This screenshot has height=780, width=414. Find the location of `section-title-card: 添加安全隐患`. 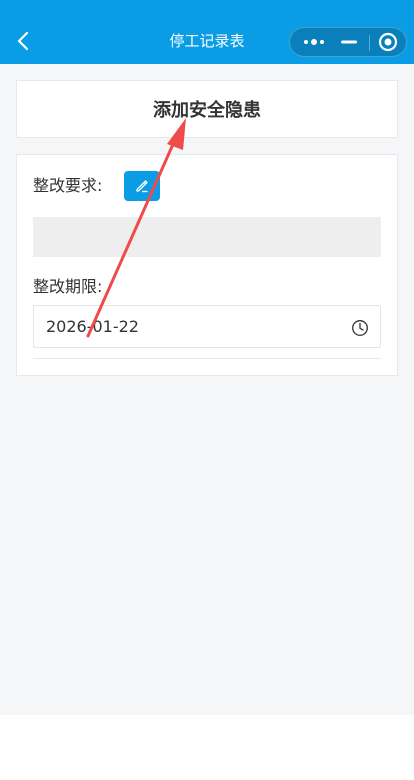

section-title-card: 添加安全隐患 is located at coordinates (207, 109).